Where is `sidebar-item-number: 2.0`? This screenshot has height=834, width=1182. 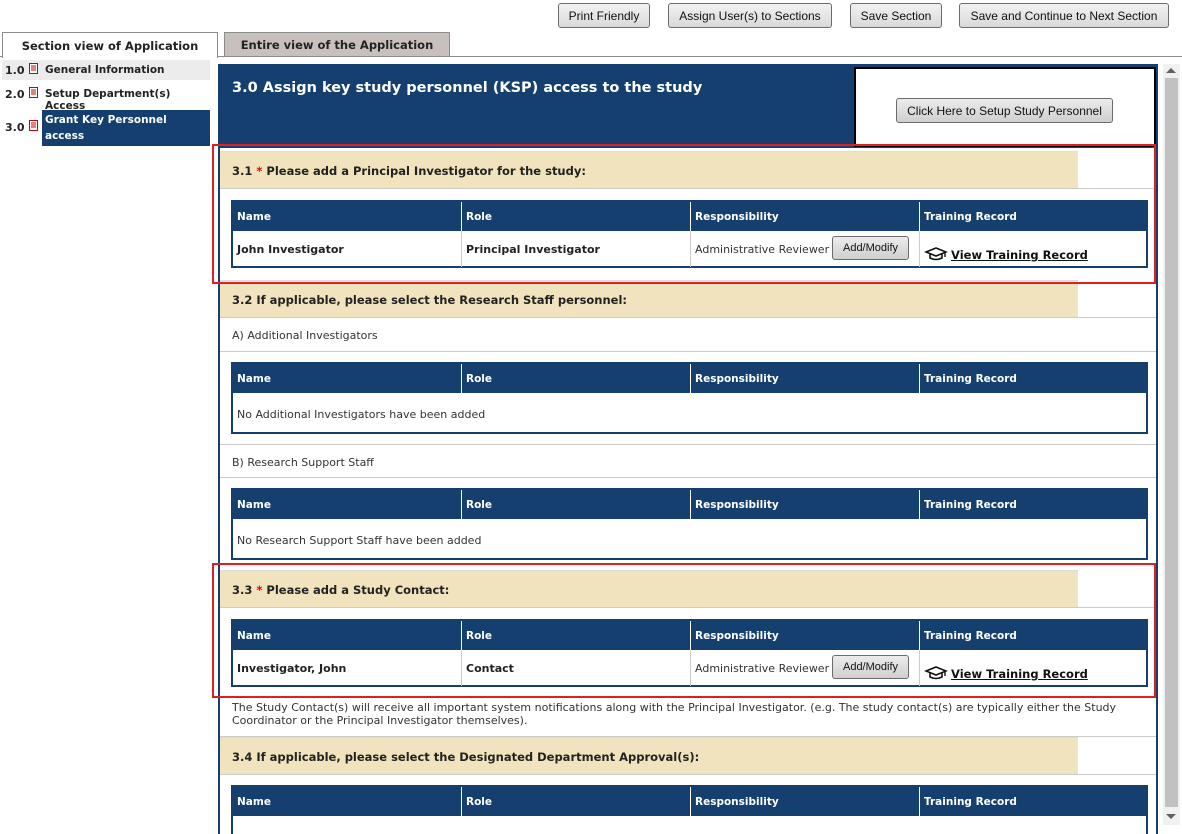
sidebar-item-number: 2.0 is located at coordinates (15, 94).